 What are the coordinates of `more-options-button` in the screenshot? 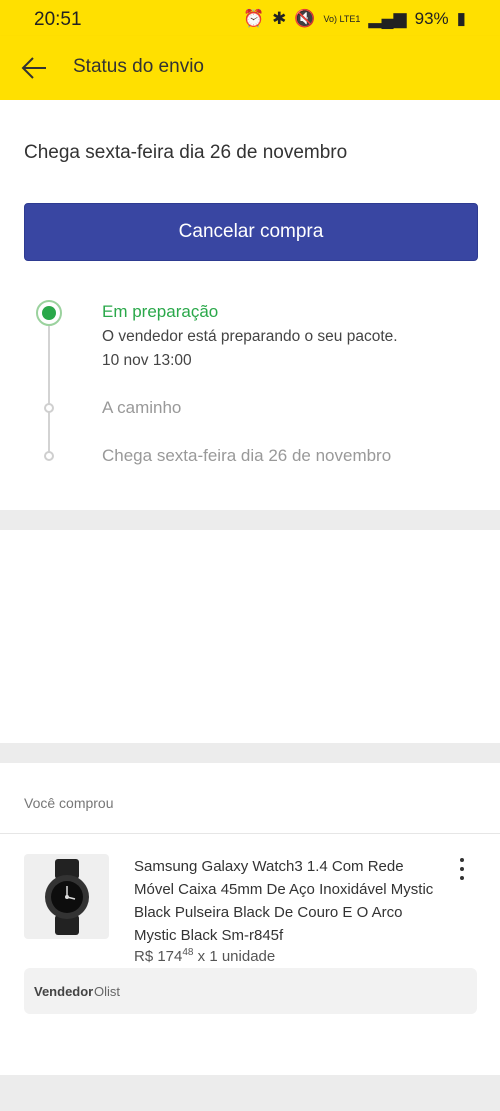 It's located at (462, 869).